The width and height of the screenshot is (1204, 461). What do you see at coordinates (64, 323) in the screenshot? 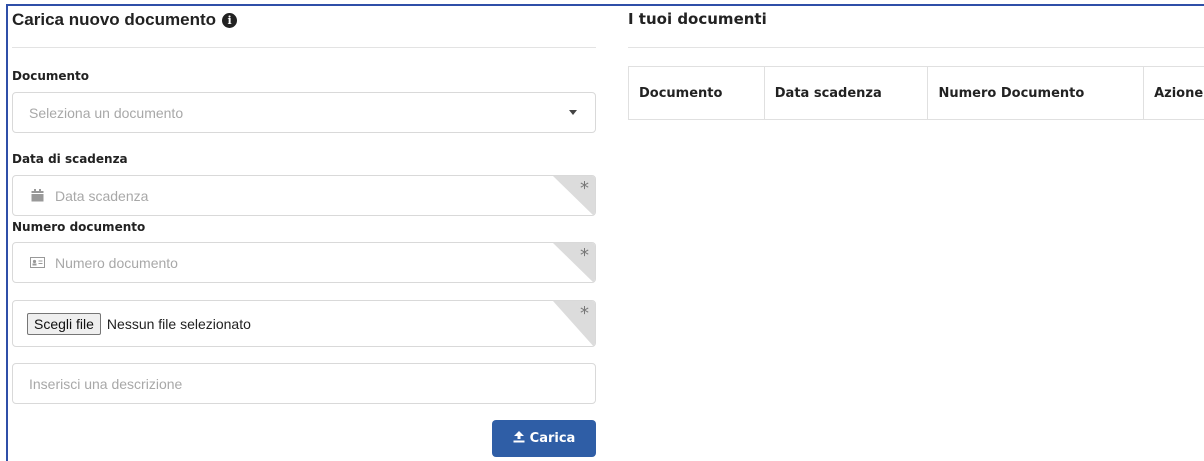
I see `choose-file-button: Scegli file` at bounding box center [64, 323].